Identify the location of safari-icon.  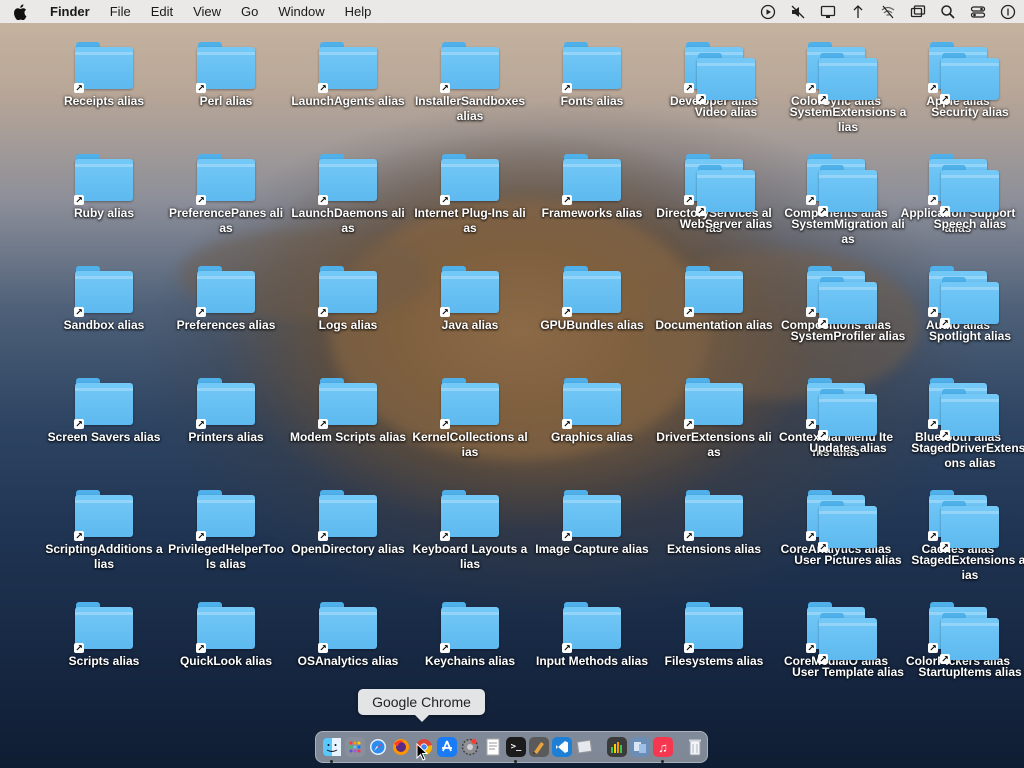
(378, 747).